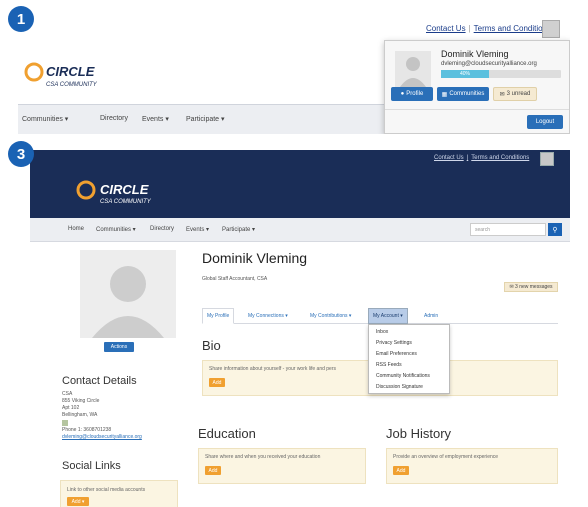 This screenshot has height=507, width=588. What do you see at coordinates (21, 19) in the screenshot?
I see `step-badge-1: 1` at bounding box center [21, 19].